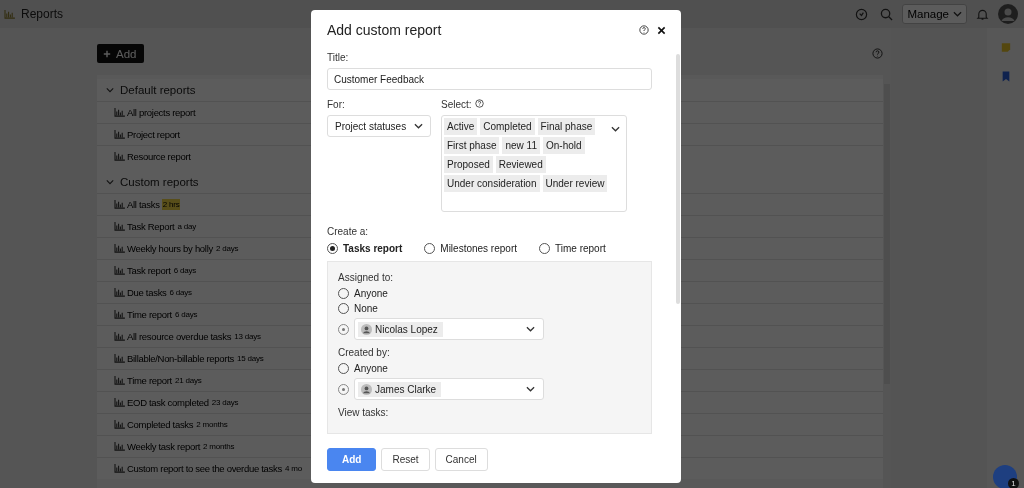 The width and height of the screenshot is (1024, 488). I want to click on status-tag: Proposed, so click(468, 164).